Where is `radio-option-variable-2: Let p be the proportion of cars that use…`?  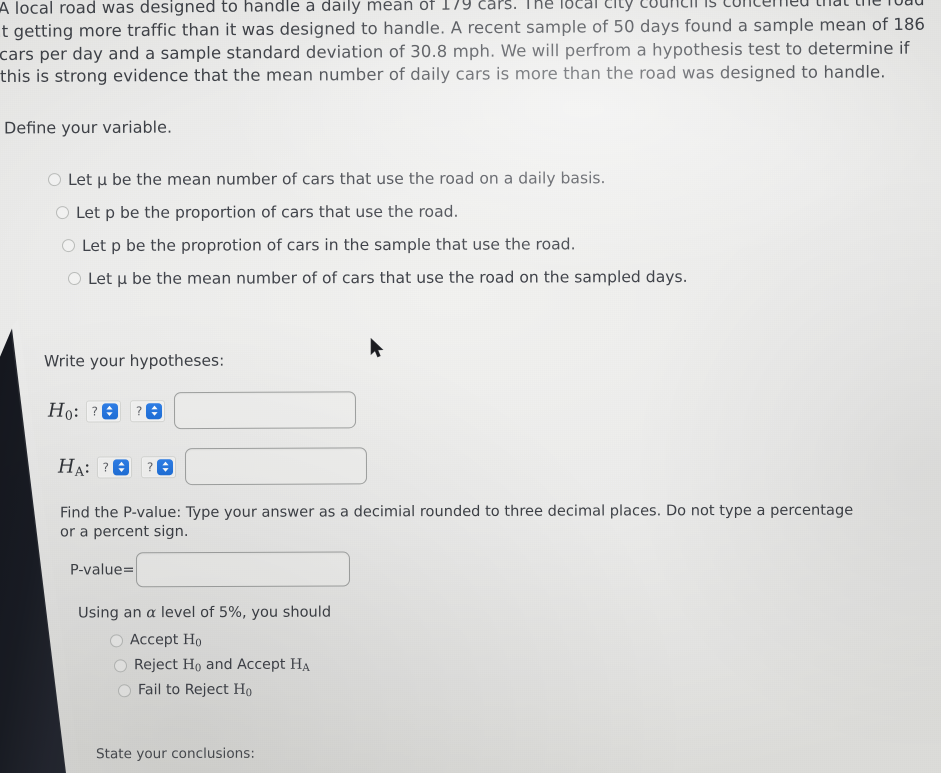 radio-option-variable-2: Let p be the proportion of cars that use… is located at coordinates (371, 211).